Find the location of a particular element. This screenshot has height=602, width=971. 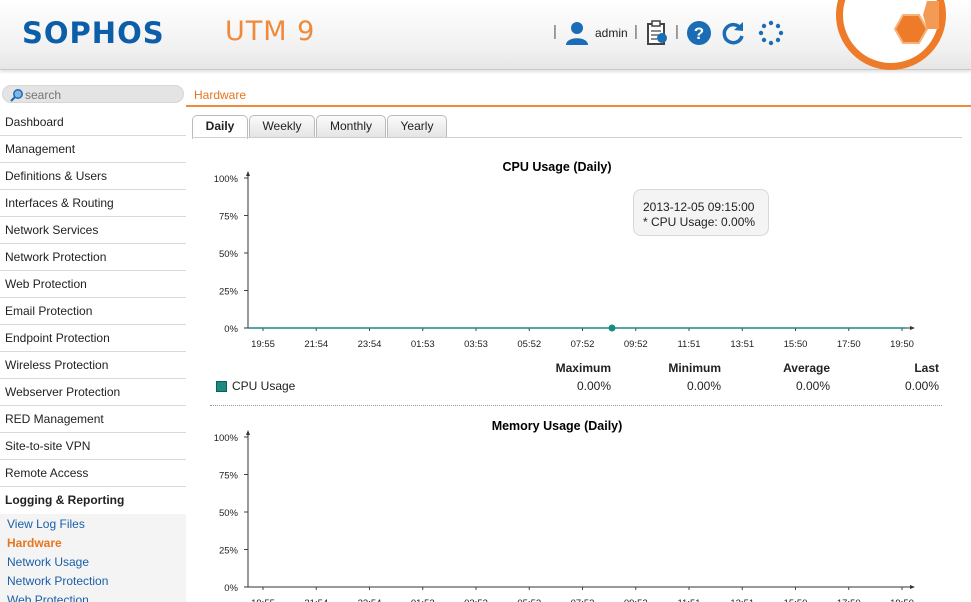

sophos-badge is located at coordinates (891, 35).